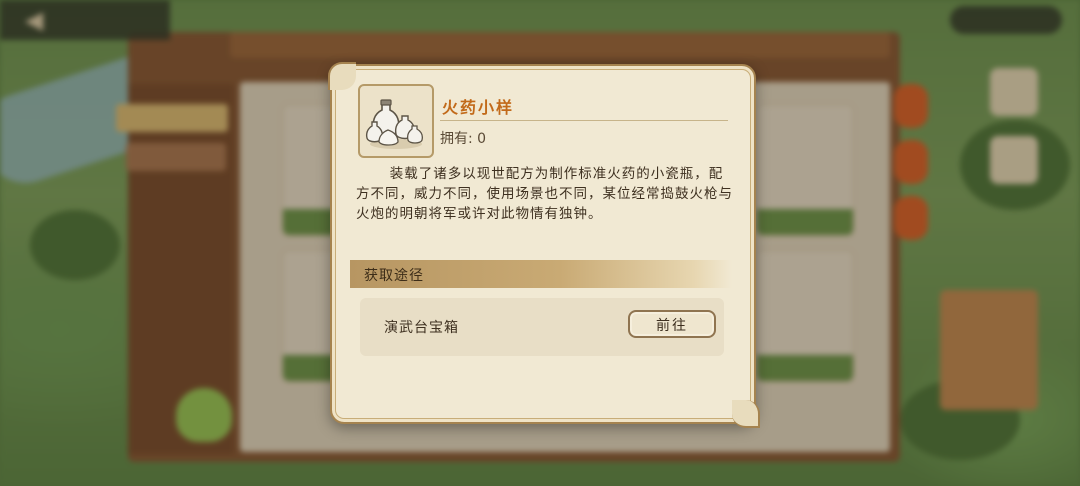 This screenshot has width=1080, height=486. Describe the element at coordinates (482, 139) in the screenshot. I see `owned-count: 0` at that location.